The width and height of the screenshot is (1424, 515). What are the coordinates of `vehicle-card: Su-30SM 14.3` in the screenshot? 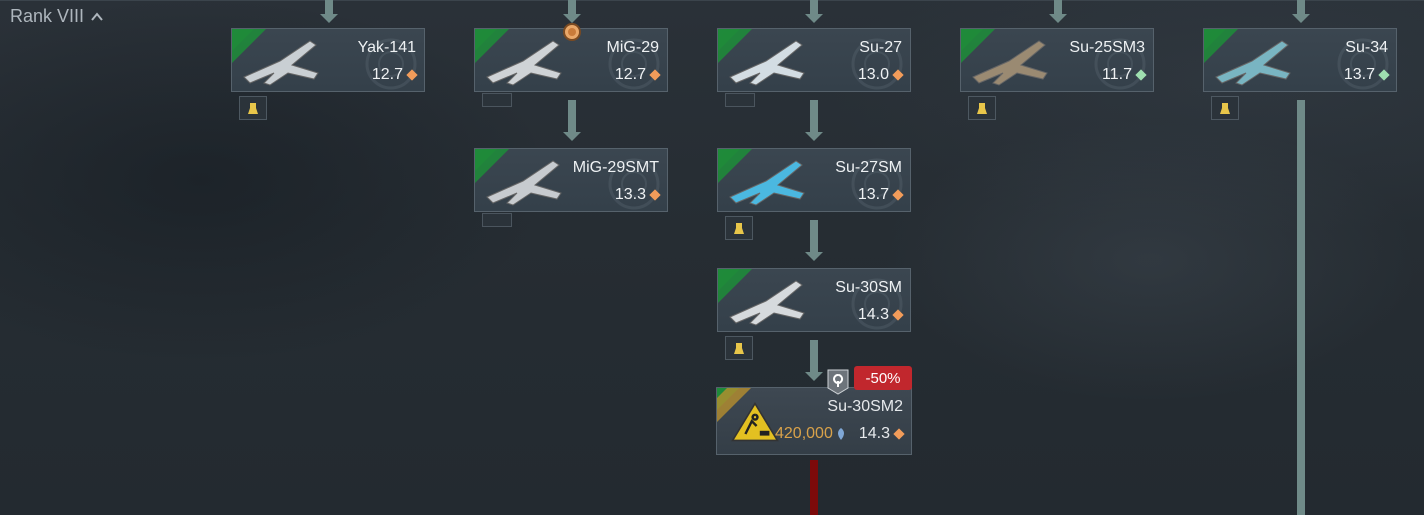 It's located at (814, 300).